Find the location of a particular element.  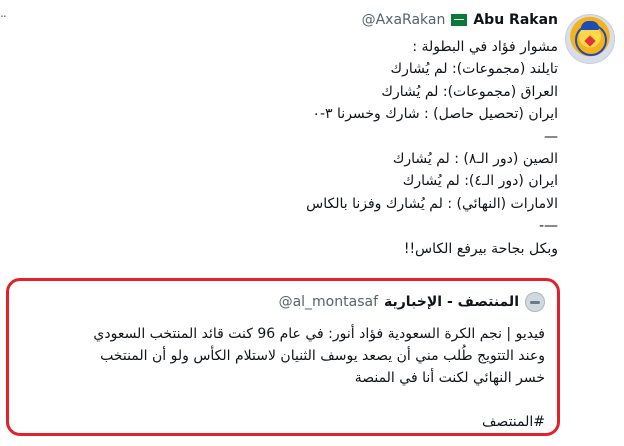

tweet-line: تايلند (مجموعات): لم يُشارك is located at coordinates (474, 69).